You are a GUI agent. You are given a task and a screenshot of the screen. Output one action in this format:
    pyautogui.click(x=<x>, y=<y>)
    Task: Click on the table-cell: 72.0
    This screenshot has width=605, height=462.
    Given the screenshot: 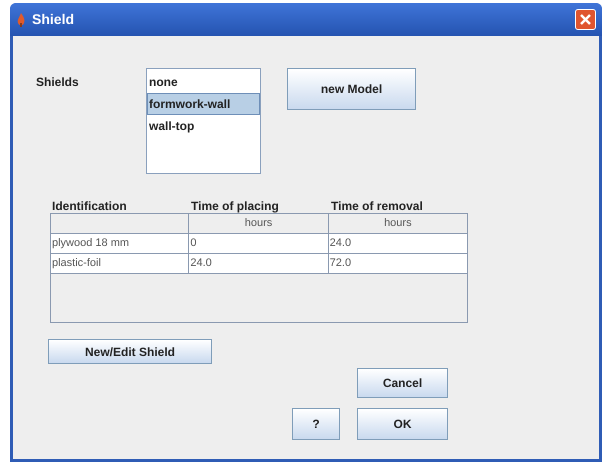 What is the action you would take?
    pyautogui.click(x=341, y=263)
    